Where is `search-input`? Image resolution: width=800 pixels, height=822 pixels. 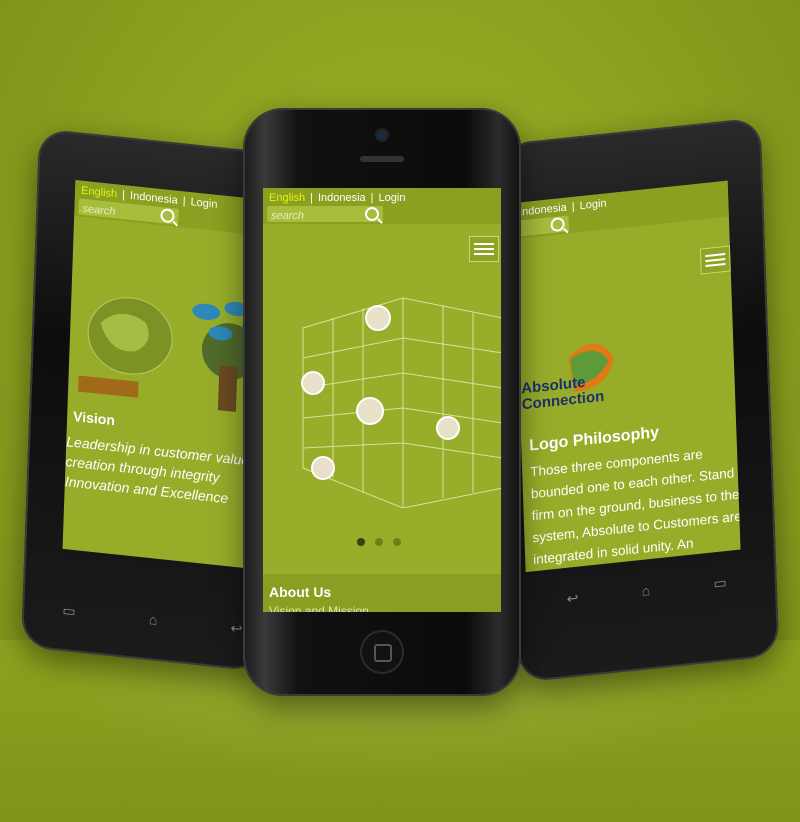
search-input is located at coordinates (317, 216).